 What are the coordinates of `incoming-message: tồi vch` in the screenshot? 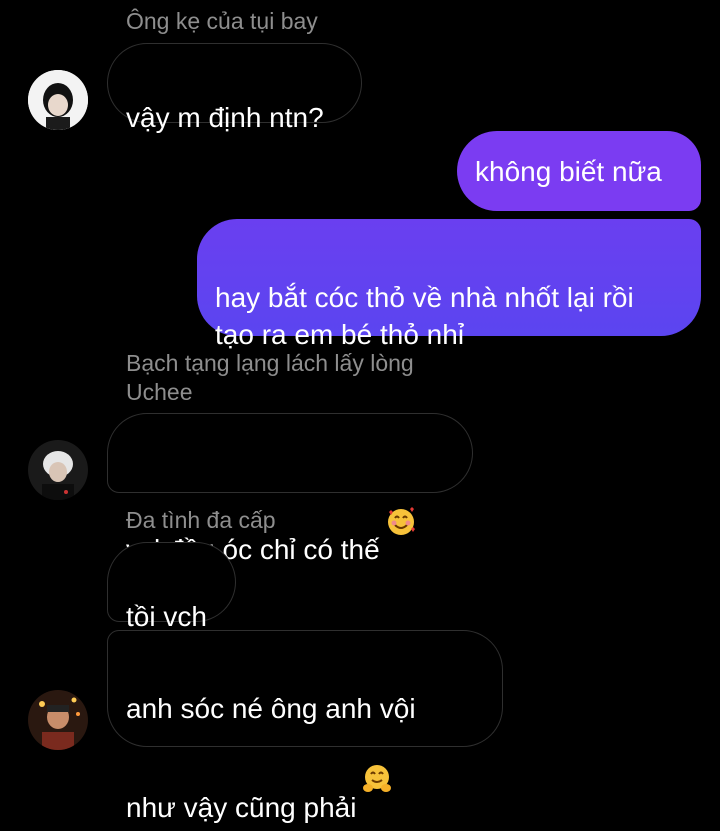 It's located at (171, 587).